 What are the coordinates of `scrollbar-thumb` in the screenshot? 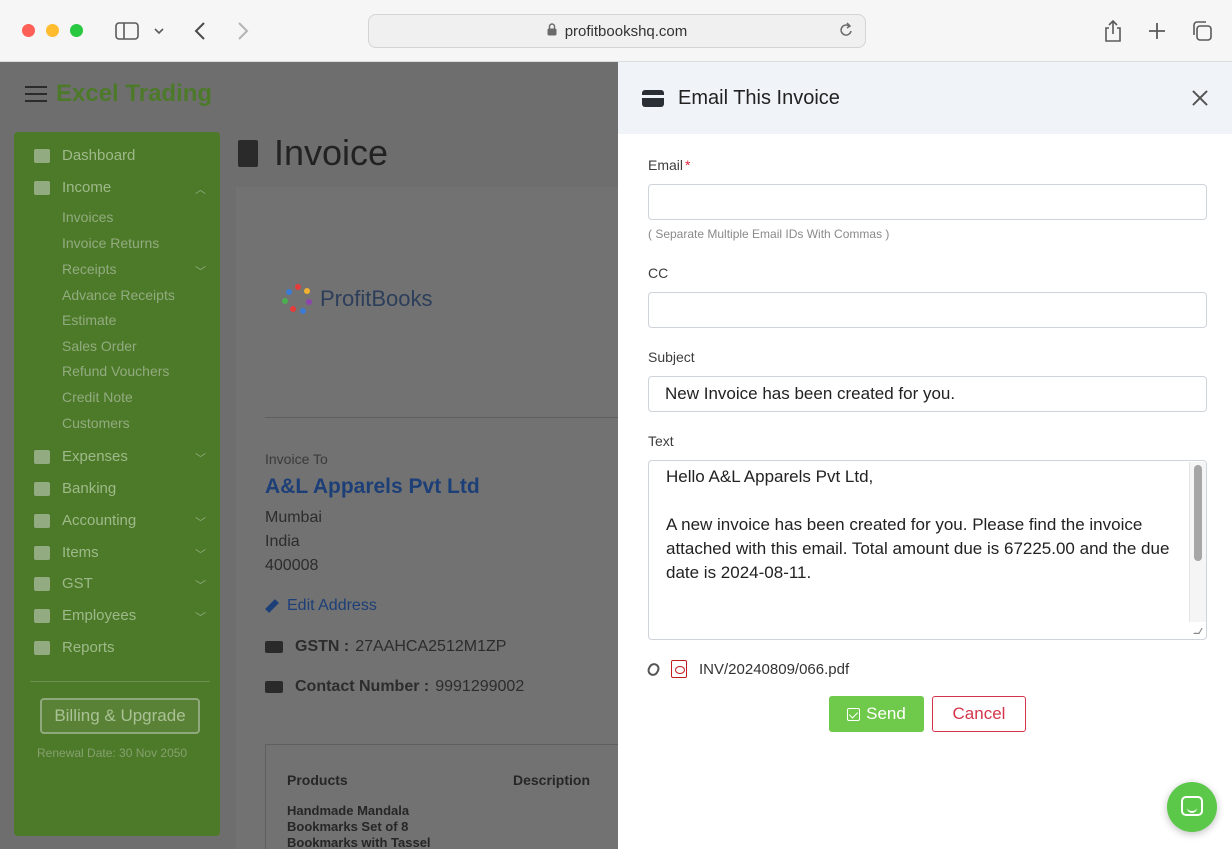 It's located at (1198, 513).